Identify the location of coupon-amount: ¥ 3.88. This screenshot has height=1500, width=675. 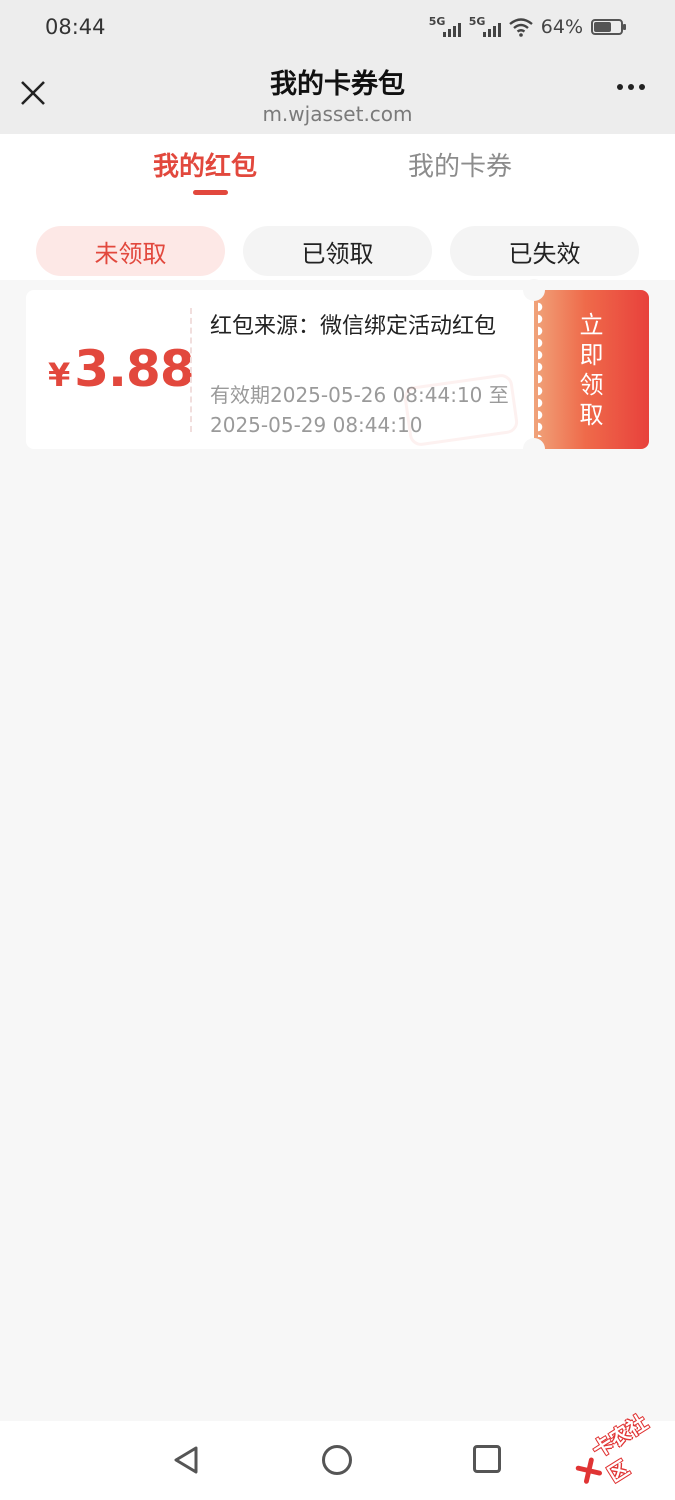
(121, 369).